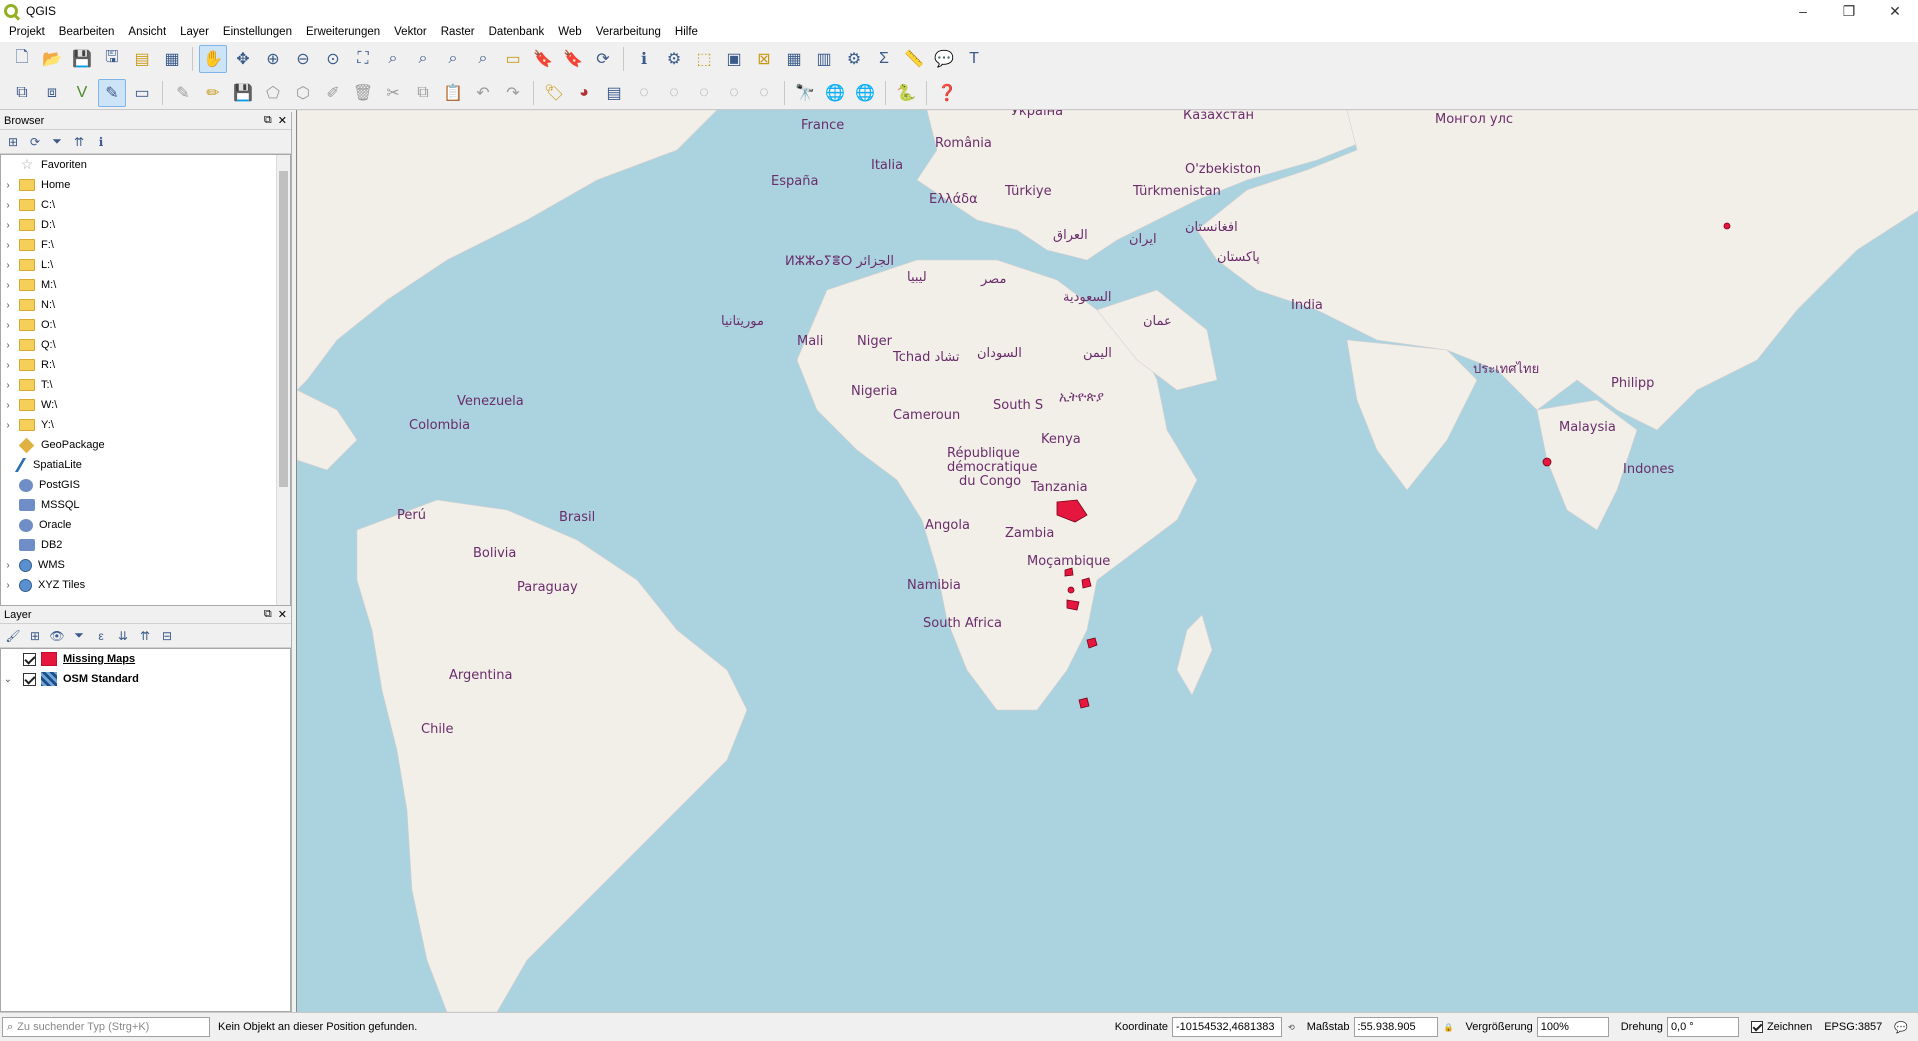  What do you see at coordinates (35, 142) in the screenshot?
I see `refresh-browser-icon: ⟳` at bounding box center [35, 142].